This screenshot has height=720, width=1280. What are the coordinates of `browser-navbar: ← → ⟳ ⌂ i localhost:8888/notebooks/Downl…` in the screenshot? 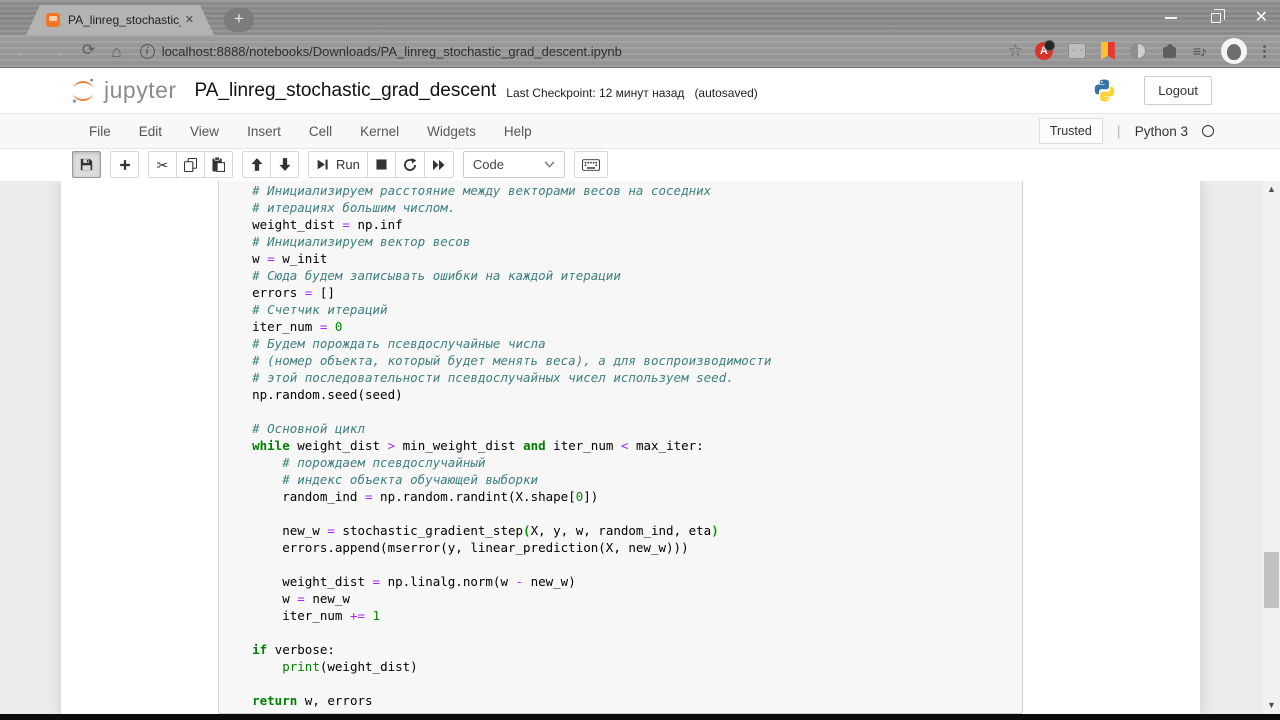 It's located at (640, 51).